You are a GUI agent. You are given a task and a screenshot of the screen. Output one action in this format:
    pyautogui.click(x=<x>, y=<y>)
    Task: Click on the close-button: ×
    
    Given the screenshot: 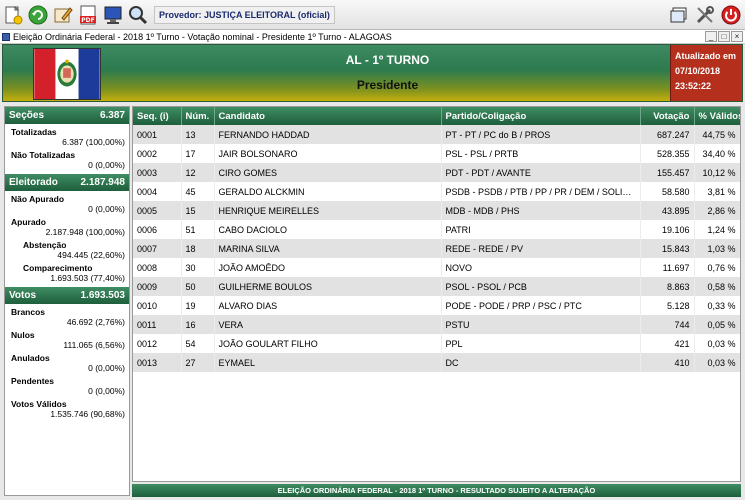 What is the action you would take?
    pyautogui.click(x=737, y=36)
    